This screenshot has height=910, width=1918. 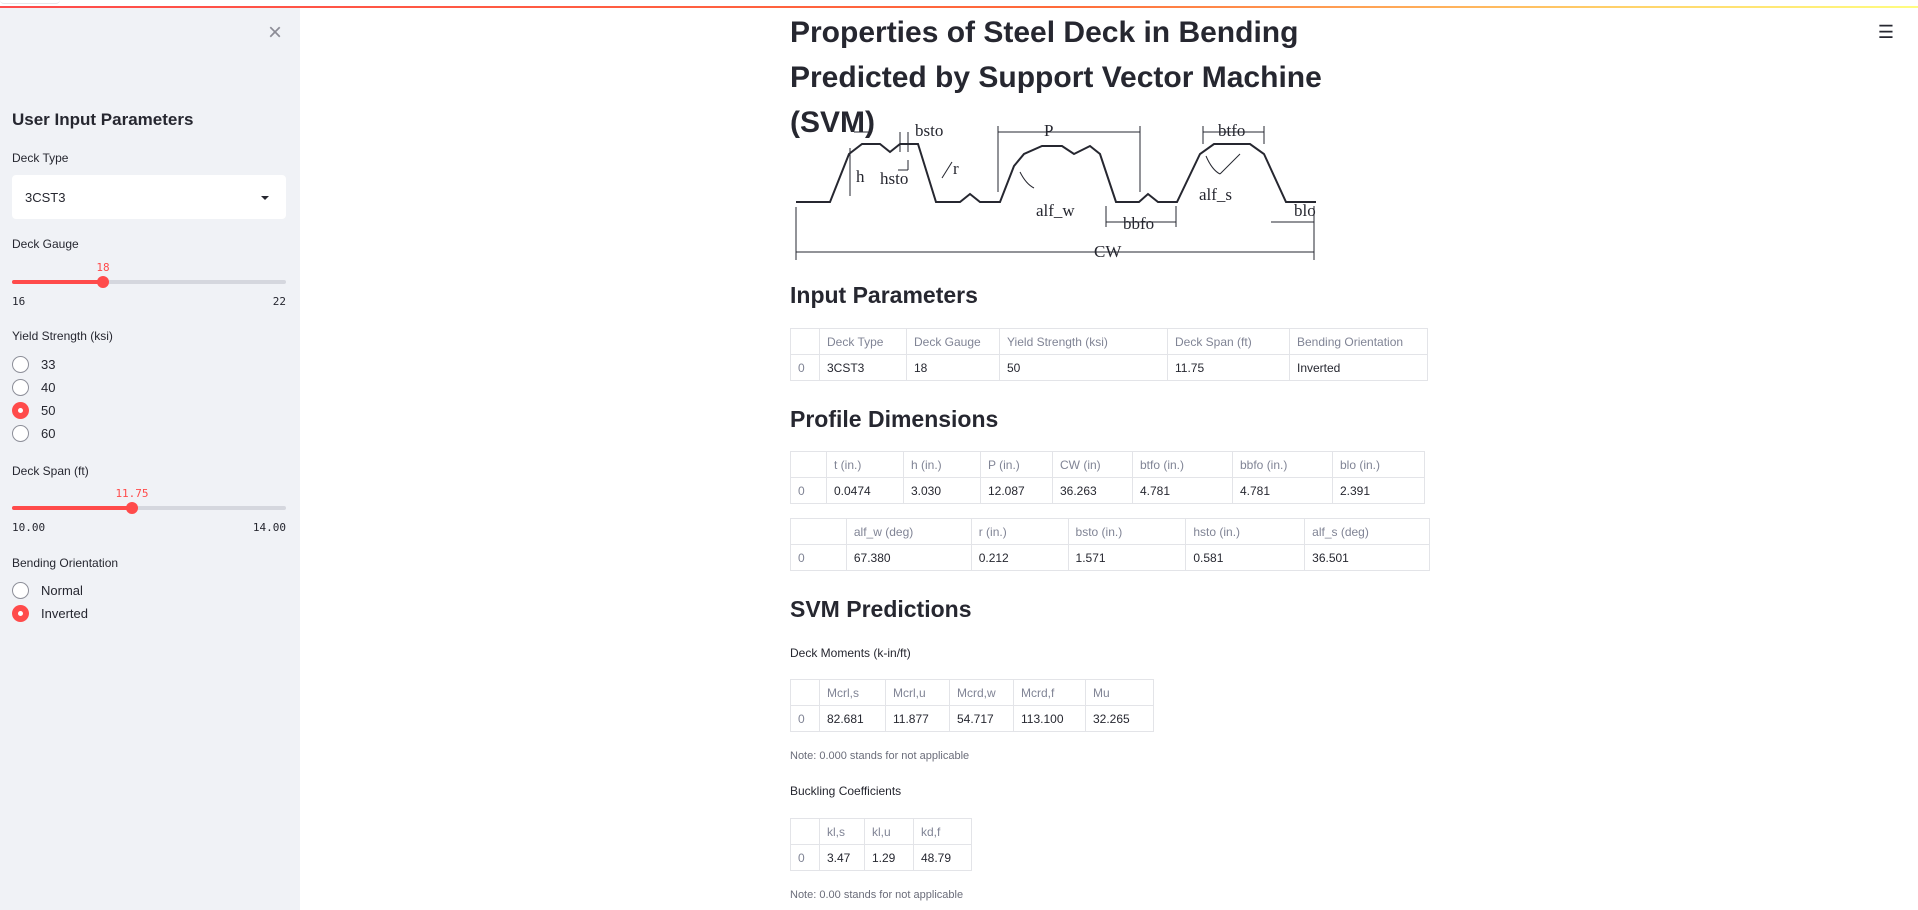 What do you see at coordinates (1228, 367) in the screenshot?
I see `table-cell: 11.75` at bounding box center [1228, 367].